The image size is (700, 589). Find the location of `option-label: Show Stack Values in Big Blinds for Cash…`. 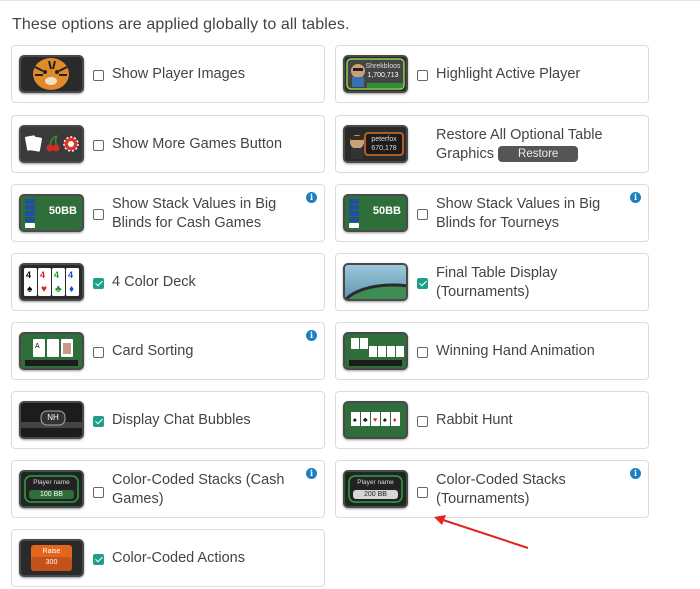

option-label: Show Stack Values in Big Blinds for Cash… is located at coordinates (194, 213).